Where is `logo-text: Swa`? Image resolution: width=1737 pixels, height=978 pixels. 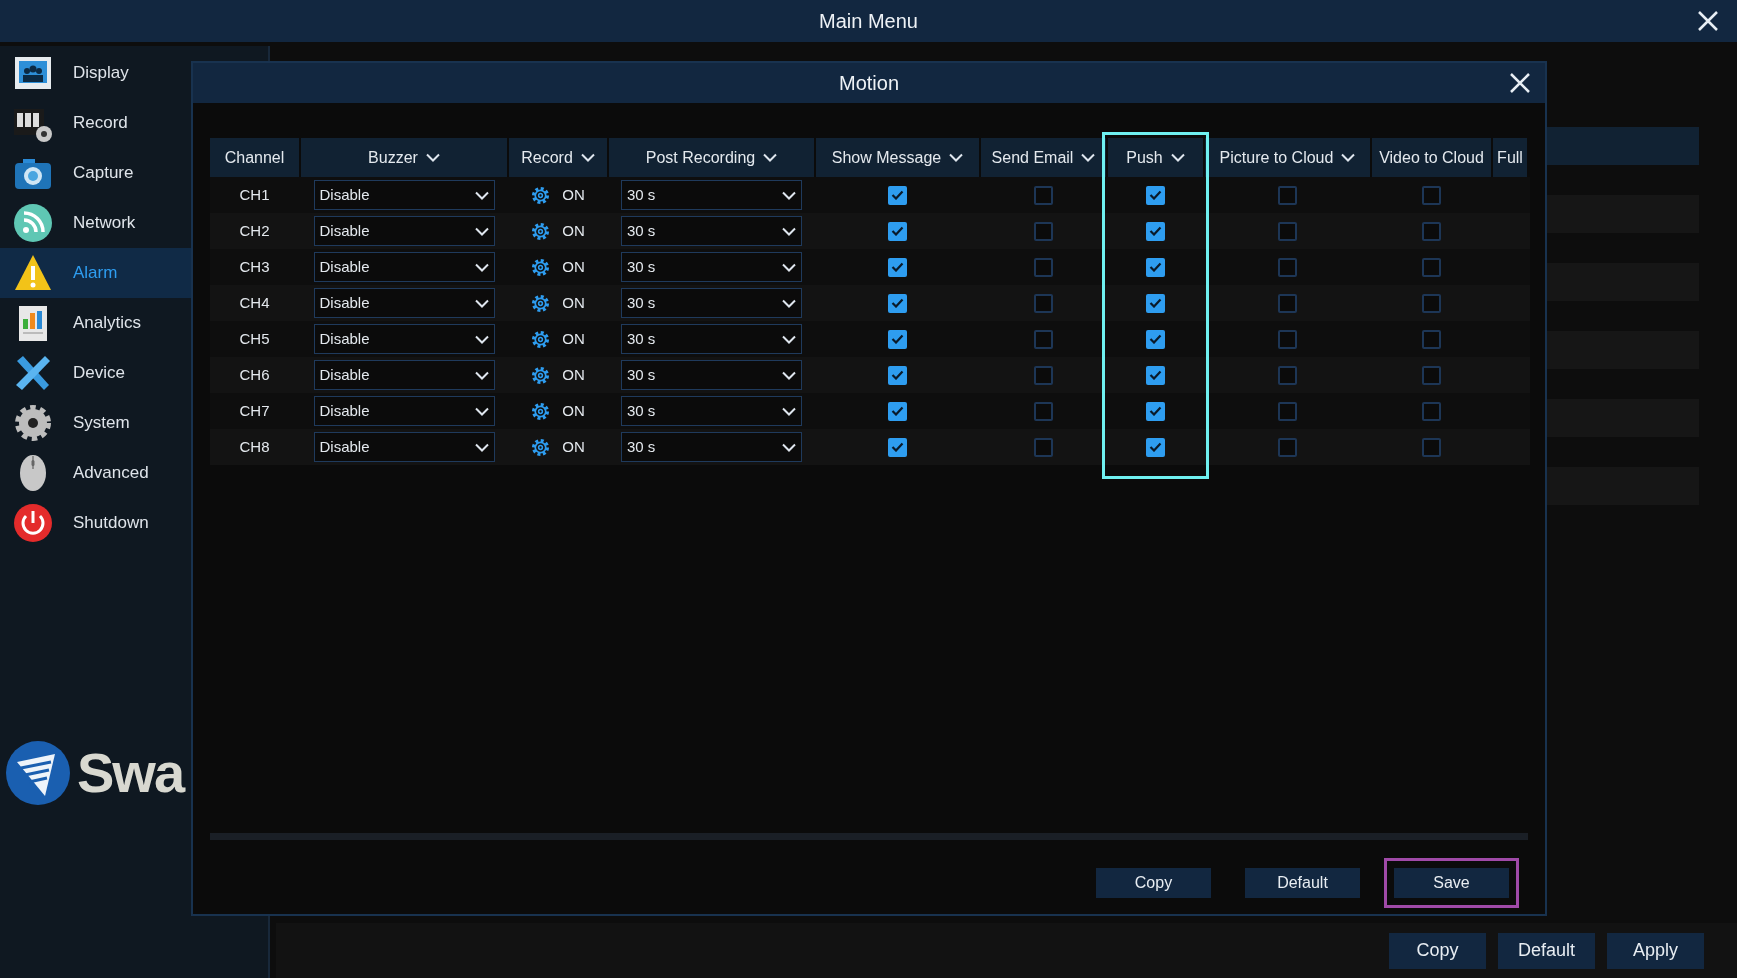
logo-text: Swa is located at coordinates (130, 773).